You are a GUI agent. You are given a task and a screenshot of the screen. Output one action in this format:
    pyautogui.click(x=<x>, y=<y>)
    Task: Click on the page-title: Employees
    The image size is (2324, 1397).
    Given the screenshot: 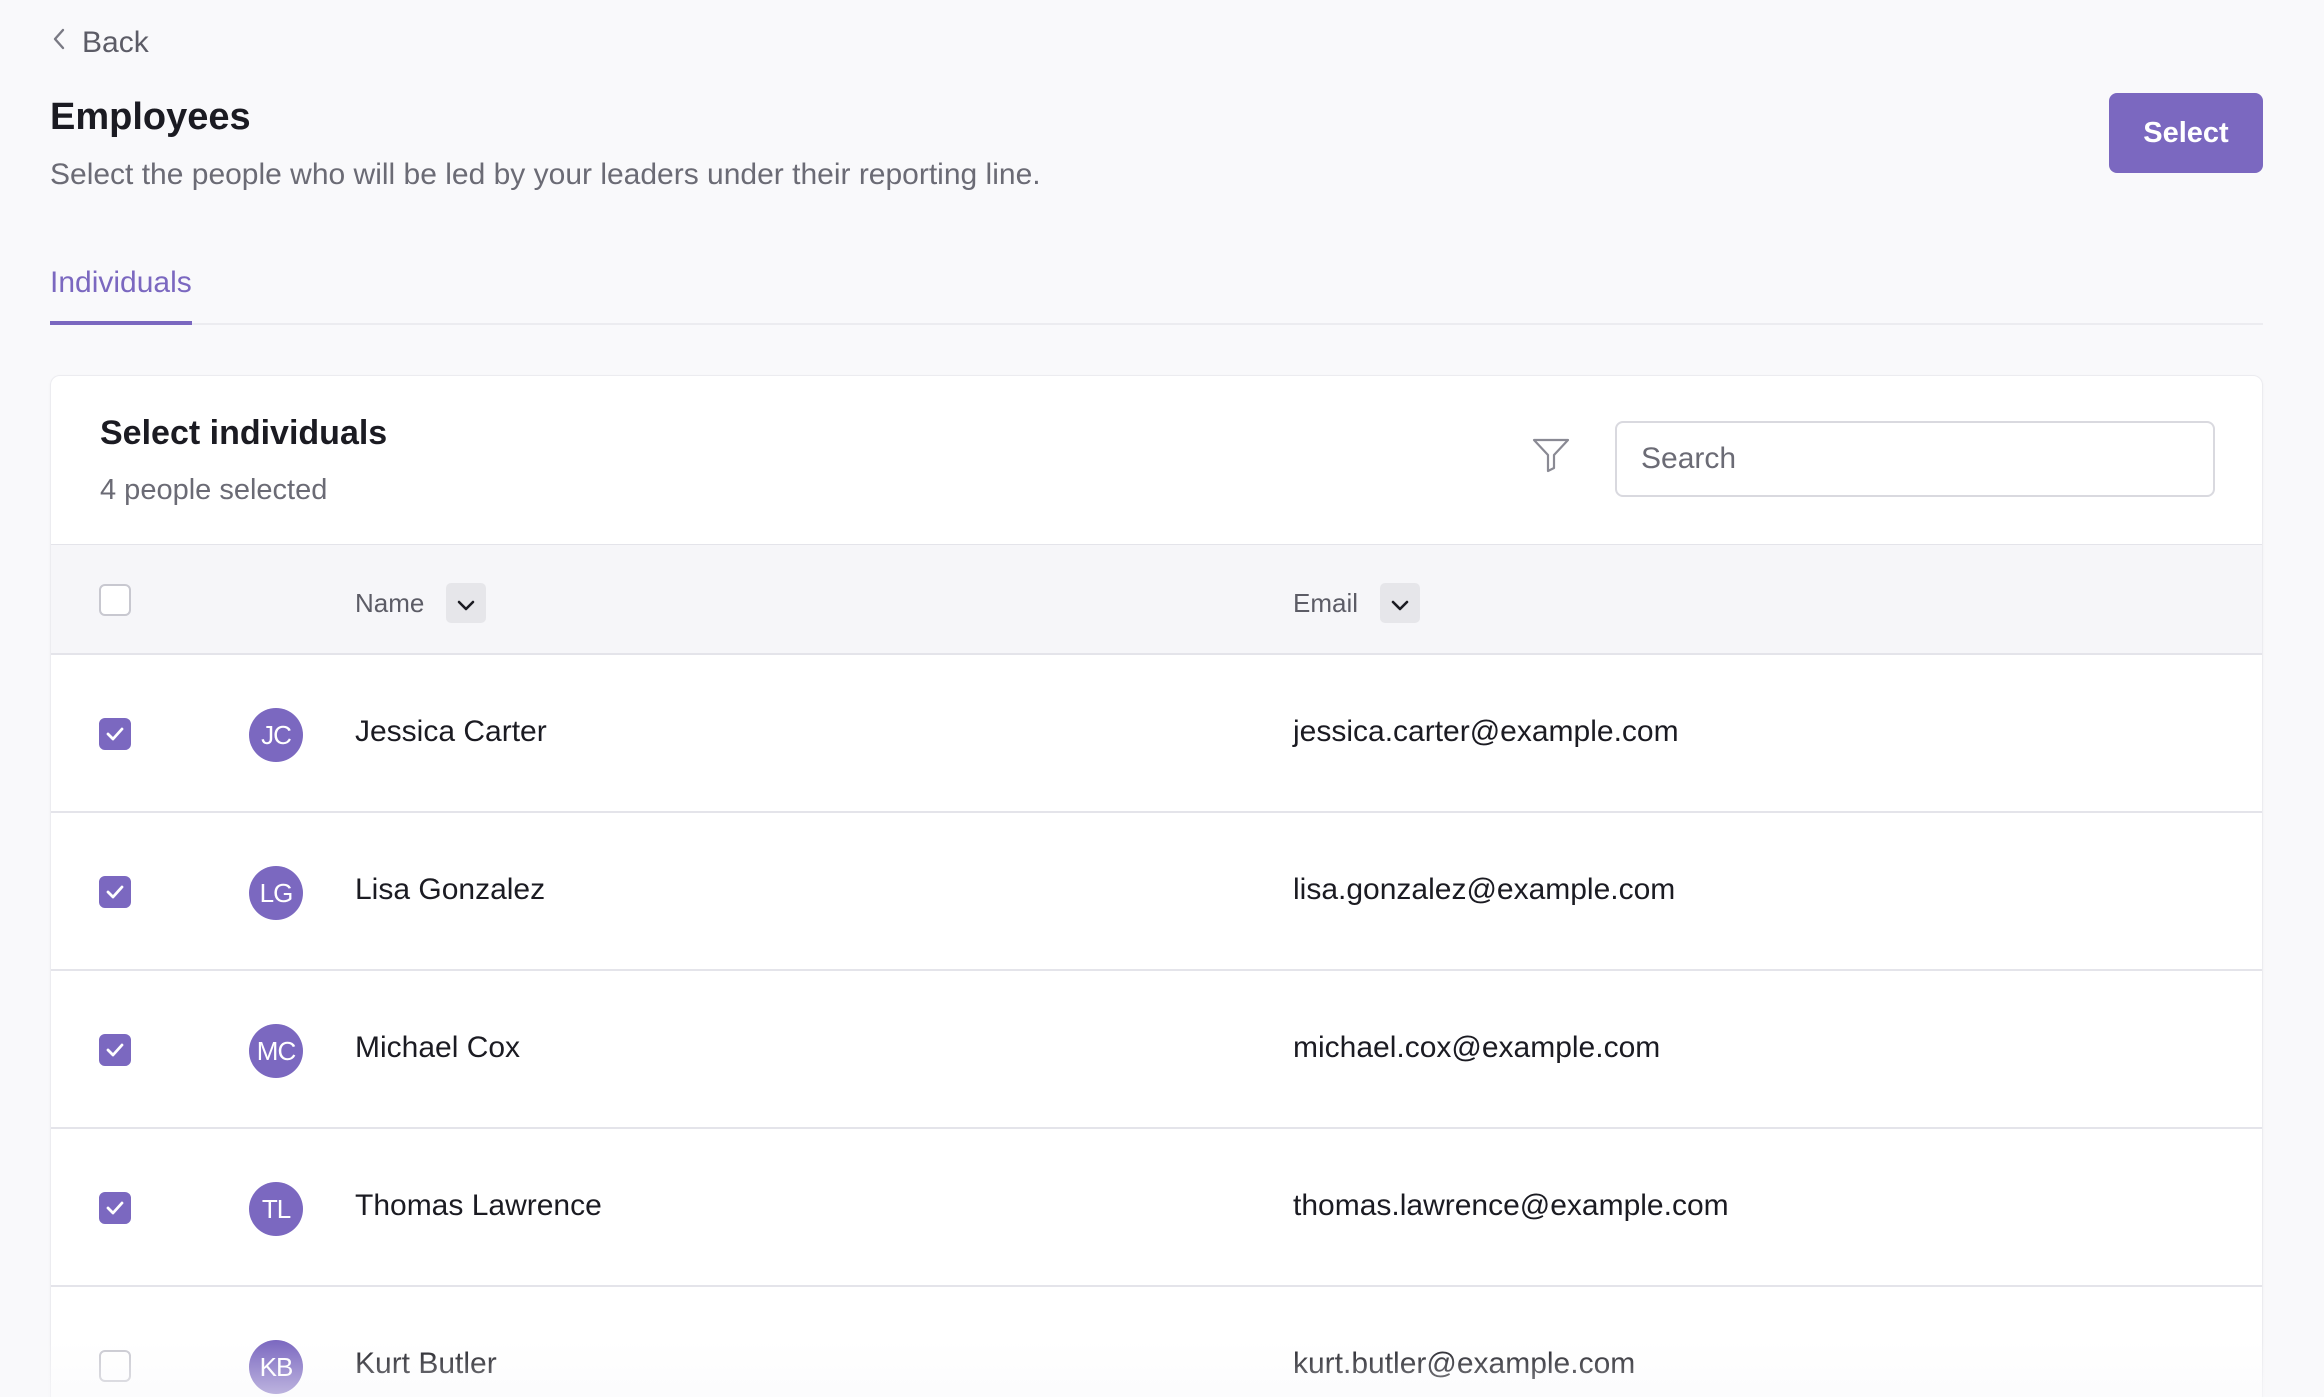 What is the action you would take?
    pyautogui.click(x=150, y=117)
    